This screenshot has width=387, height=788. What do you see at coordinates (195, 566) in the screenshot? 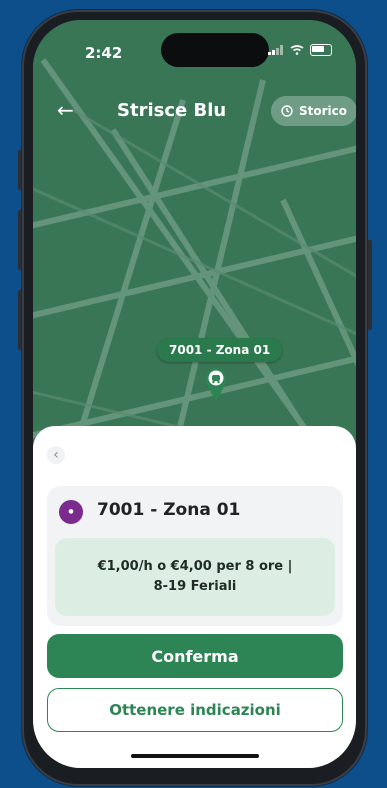
I see `tariff-line-1: €1,00/h o €4,00 per 8 ore |` at bounding box center [195, 566].